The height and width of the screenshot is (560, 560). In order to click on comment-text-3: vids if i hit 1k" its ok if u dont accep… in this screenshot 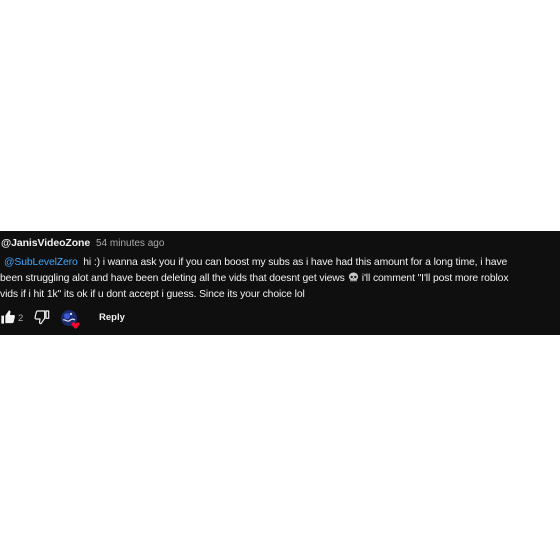, I will do `click(152, 294)`.